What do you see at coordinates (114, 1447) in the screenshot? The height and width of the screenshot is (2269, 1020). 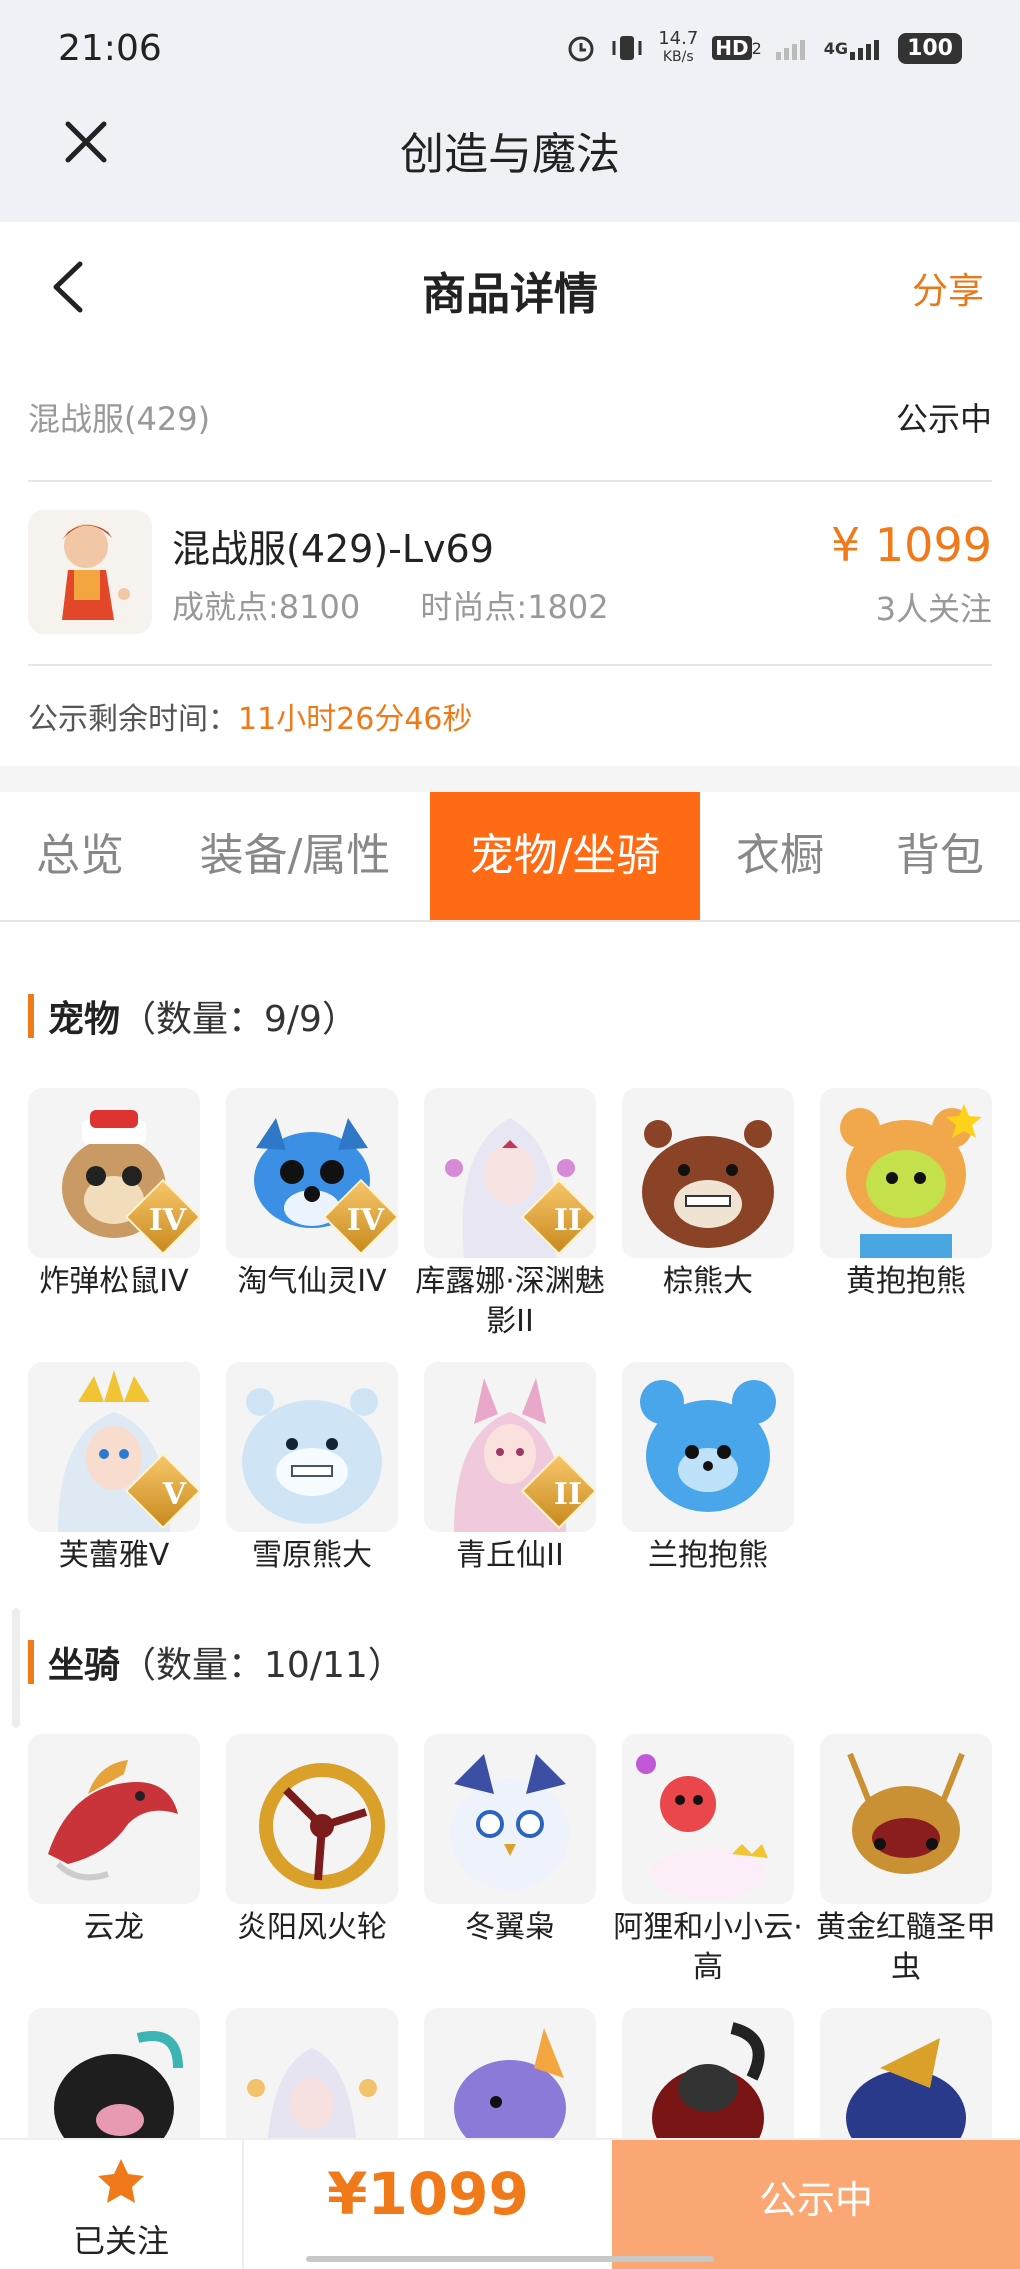 I see `pet-image: V` at bounding box center [114, 1447].